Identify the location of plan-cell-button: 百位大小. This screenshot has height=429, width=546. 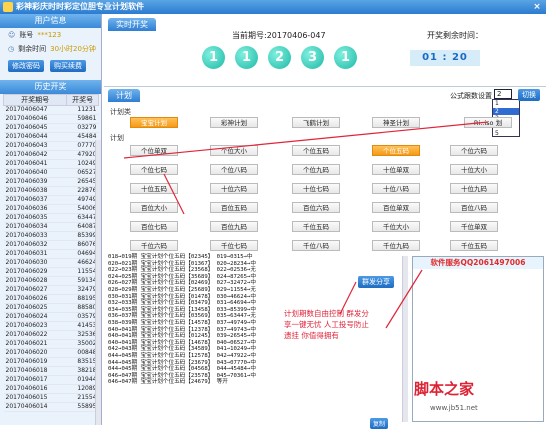
(154, 207).